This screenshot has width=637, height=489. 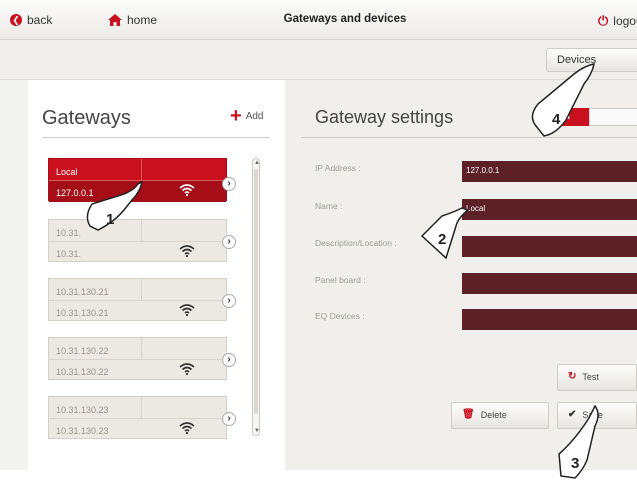 What do you see at coordinates (625, 21) in the screenshot?
I see `logout-label: logou` at bounding box center [625, 21].